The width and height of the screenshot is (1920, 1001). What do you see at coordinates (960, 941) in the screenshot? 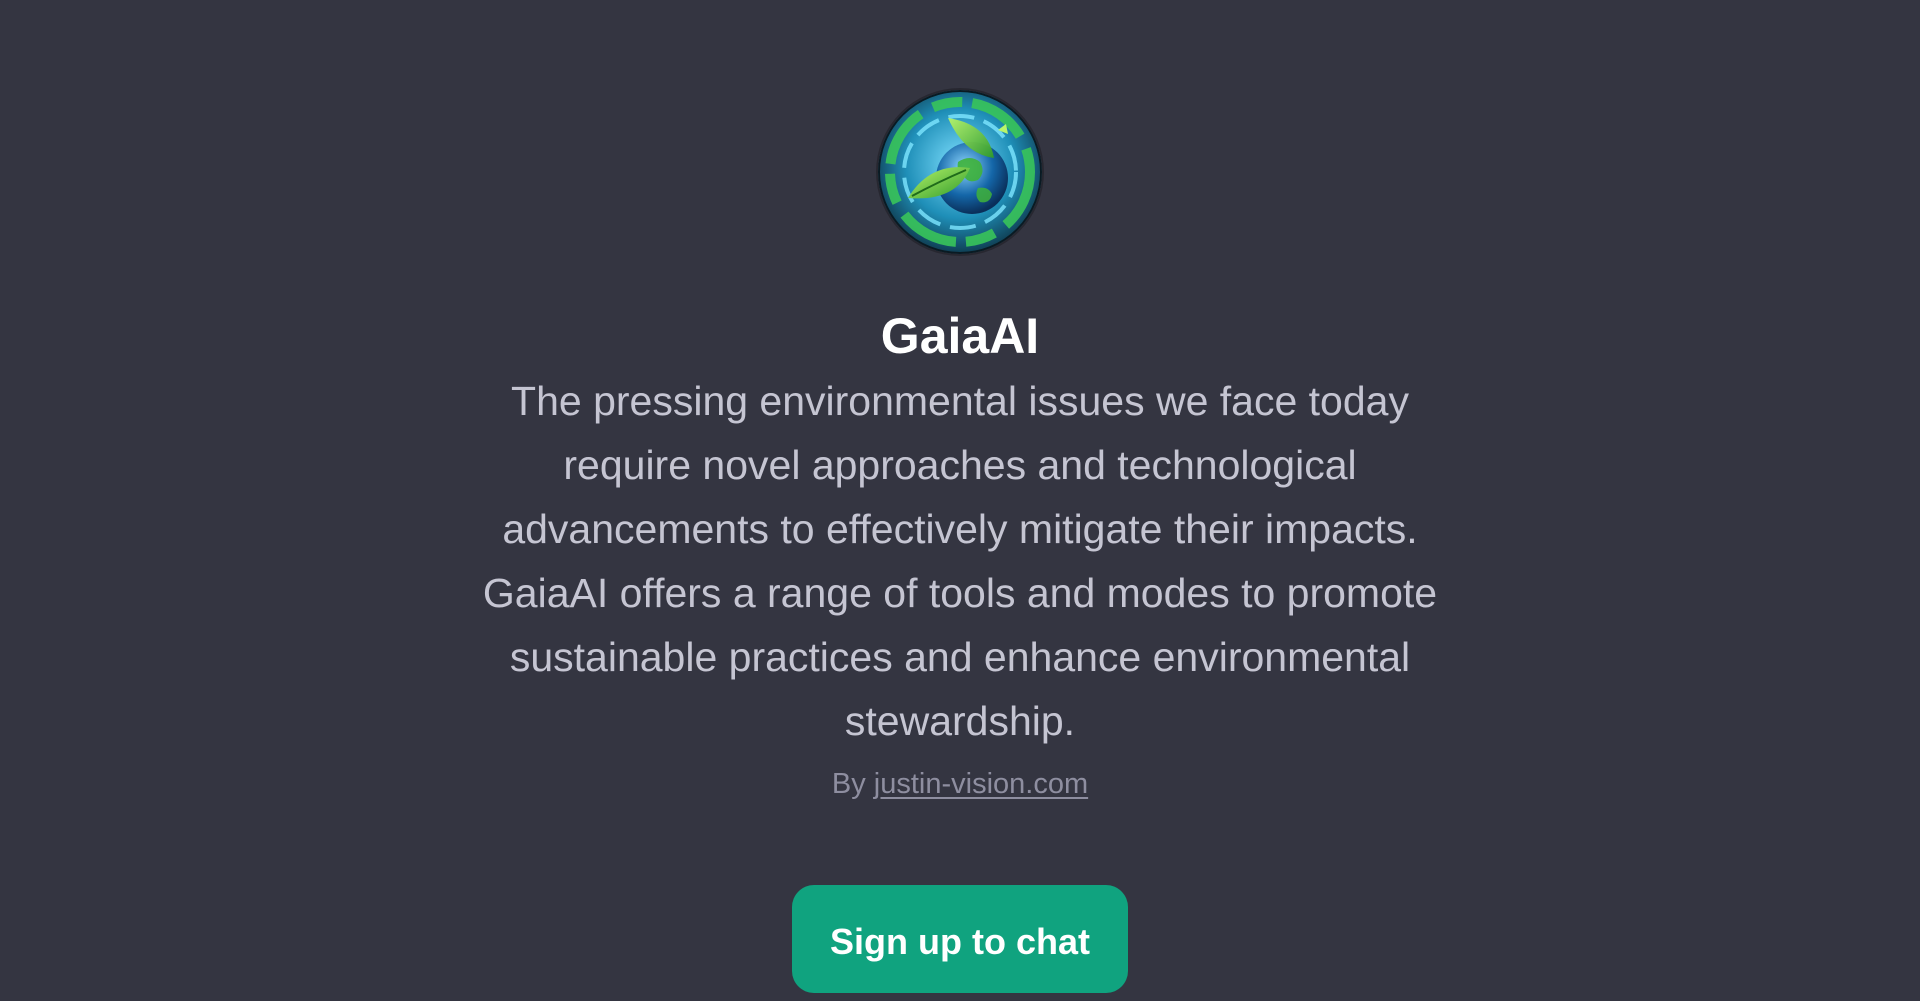
I see `sign-up-button-label: Sign up to chat` at bounding box center [960, 941].